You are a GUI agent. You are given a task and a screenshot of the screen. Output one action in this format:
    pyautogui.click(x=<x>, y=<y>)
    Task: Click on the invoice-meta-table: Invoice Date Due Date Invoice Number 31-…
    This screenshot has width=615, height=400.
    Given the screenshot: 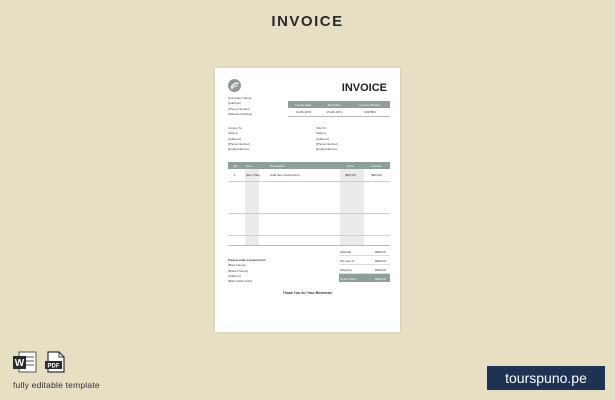 What is the action you would take?
    pyautogui.click(x=339, y=109)
    